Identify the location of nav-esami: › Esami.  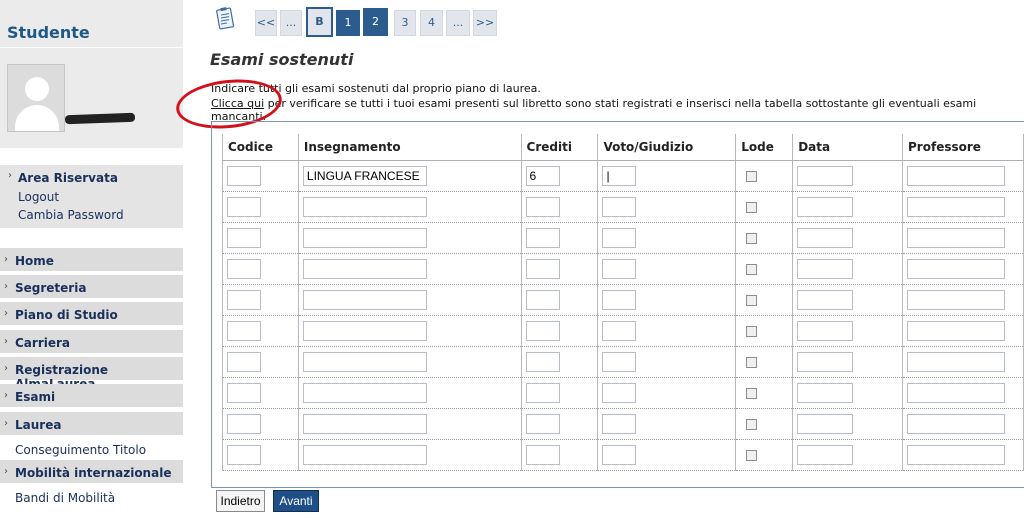
(91, 396).